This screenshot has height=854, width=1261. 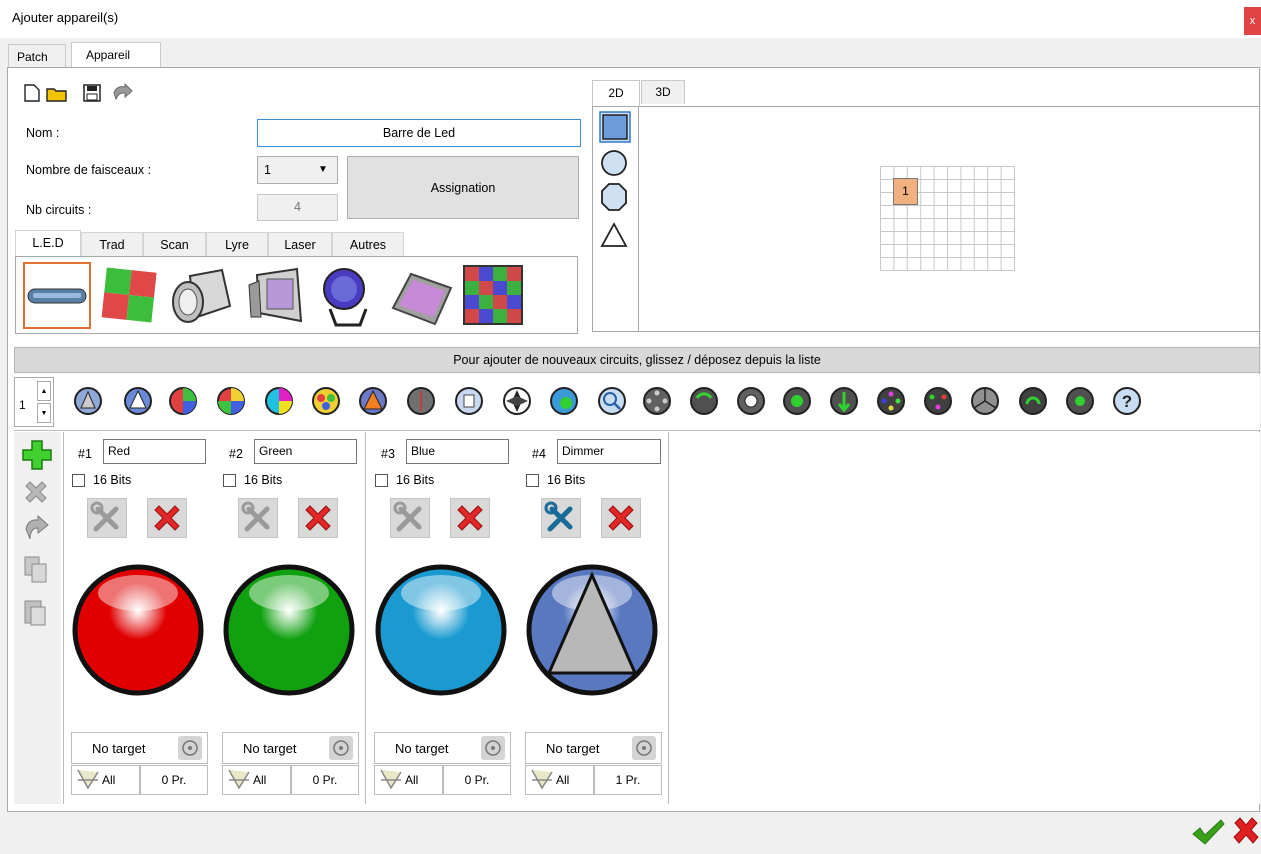 I want to click on triangle-shape-icon, so click(x=614, y=235).